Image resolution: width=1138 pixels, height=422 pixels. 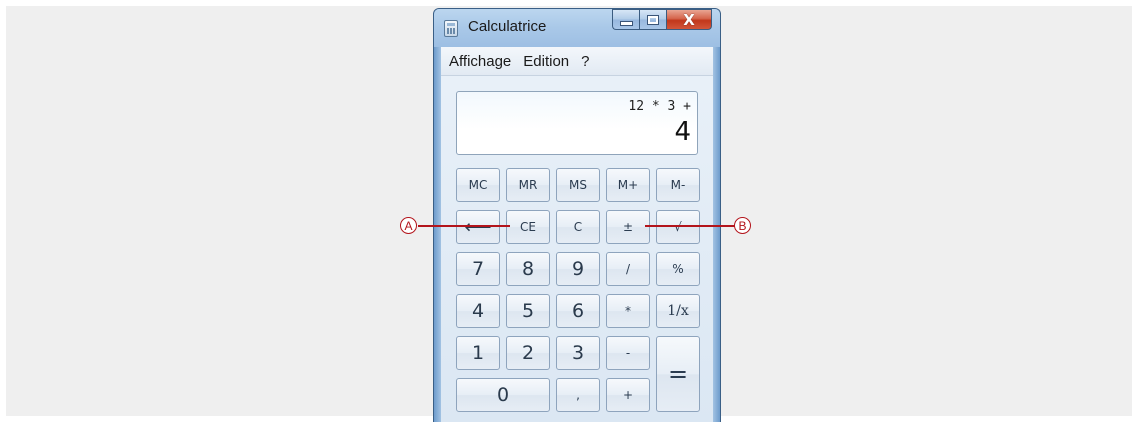 What do you see at coordinates (678, 311) in the screenshot?
I see `reciprocal-button: 1/x` at bounding box center [678, 311].